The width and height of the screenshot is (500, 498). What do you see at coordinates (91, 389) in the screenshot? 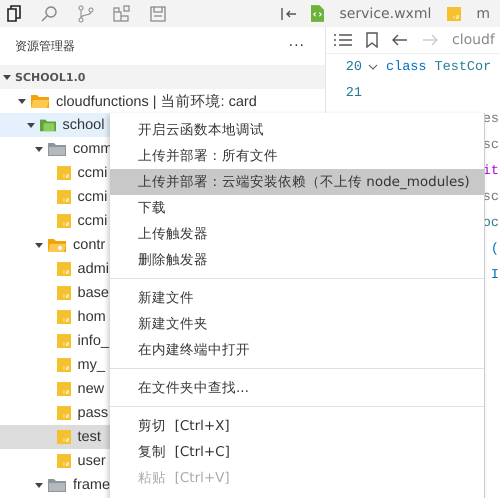
I see `tree-item-label: new` at bounding box center [91, 389].